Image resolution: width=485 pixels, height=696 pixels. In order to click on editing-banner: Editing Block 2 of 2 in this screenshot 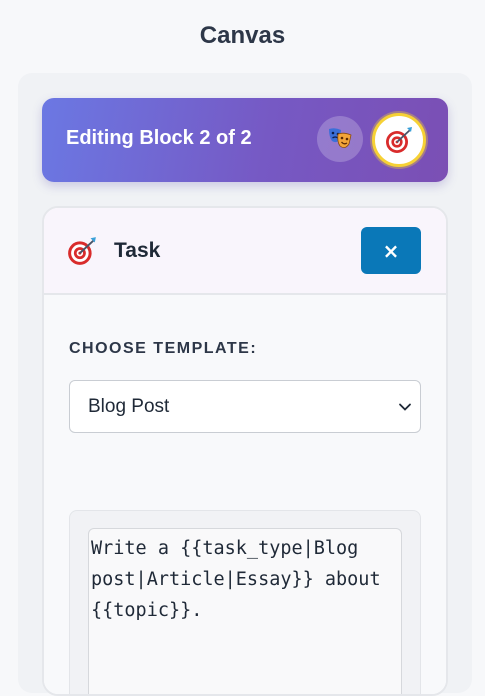, I will do `click(245, 140)`.